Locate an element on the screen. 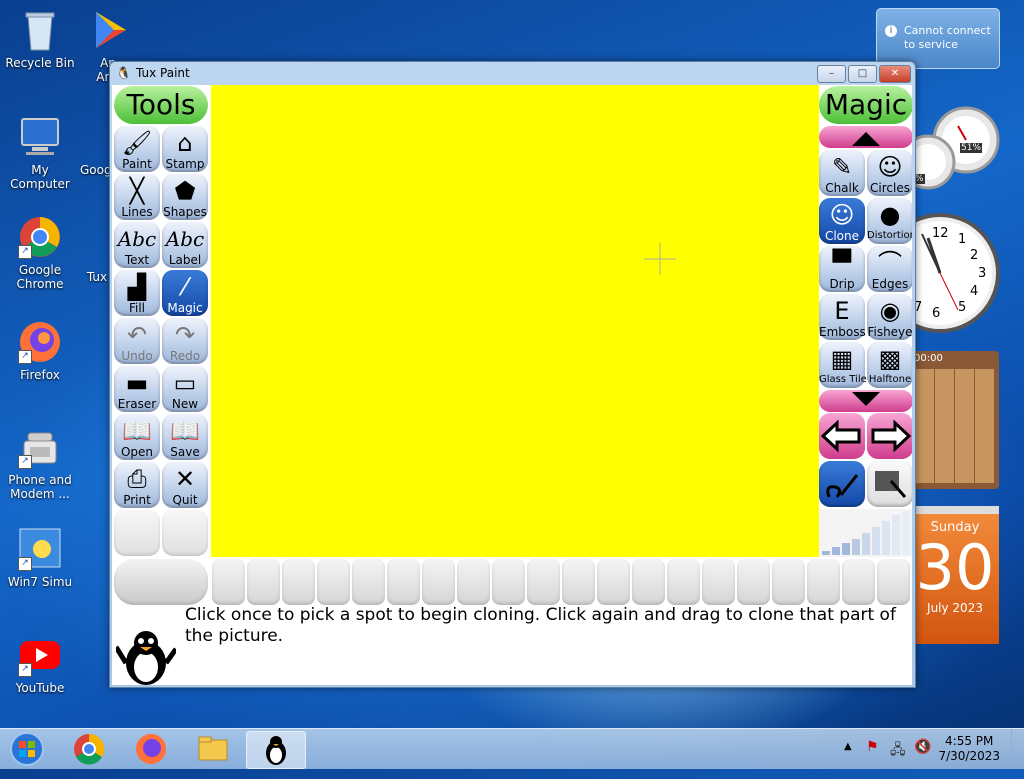  tool-redo-button: ↷ Redo is located at coordinates (185, 341).